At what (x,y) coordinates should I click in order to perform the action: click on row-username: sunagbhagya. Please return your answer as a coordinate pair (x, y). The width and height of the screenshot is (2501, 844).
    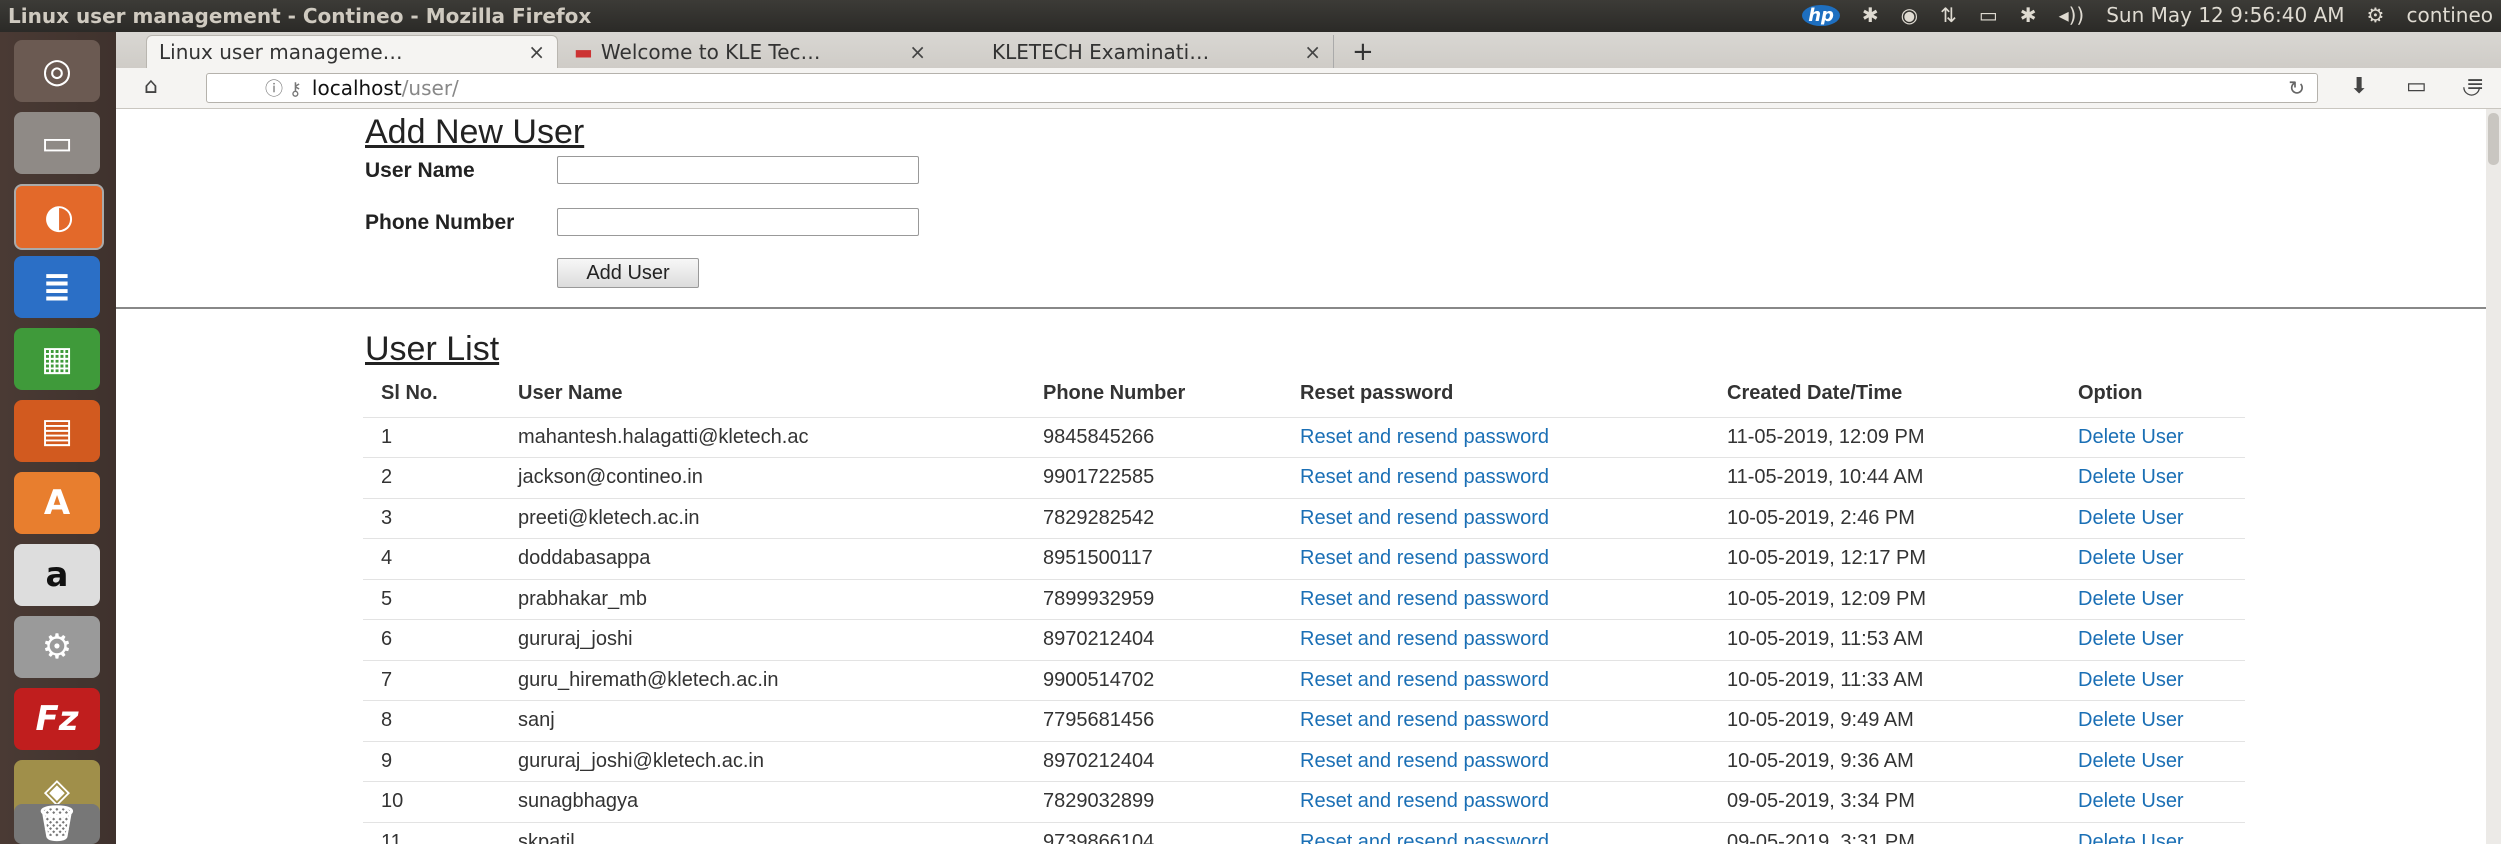
    Looking at the image, I should click on (762, 801).